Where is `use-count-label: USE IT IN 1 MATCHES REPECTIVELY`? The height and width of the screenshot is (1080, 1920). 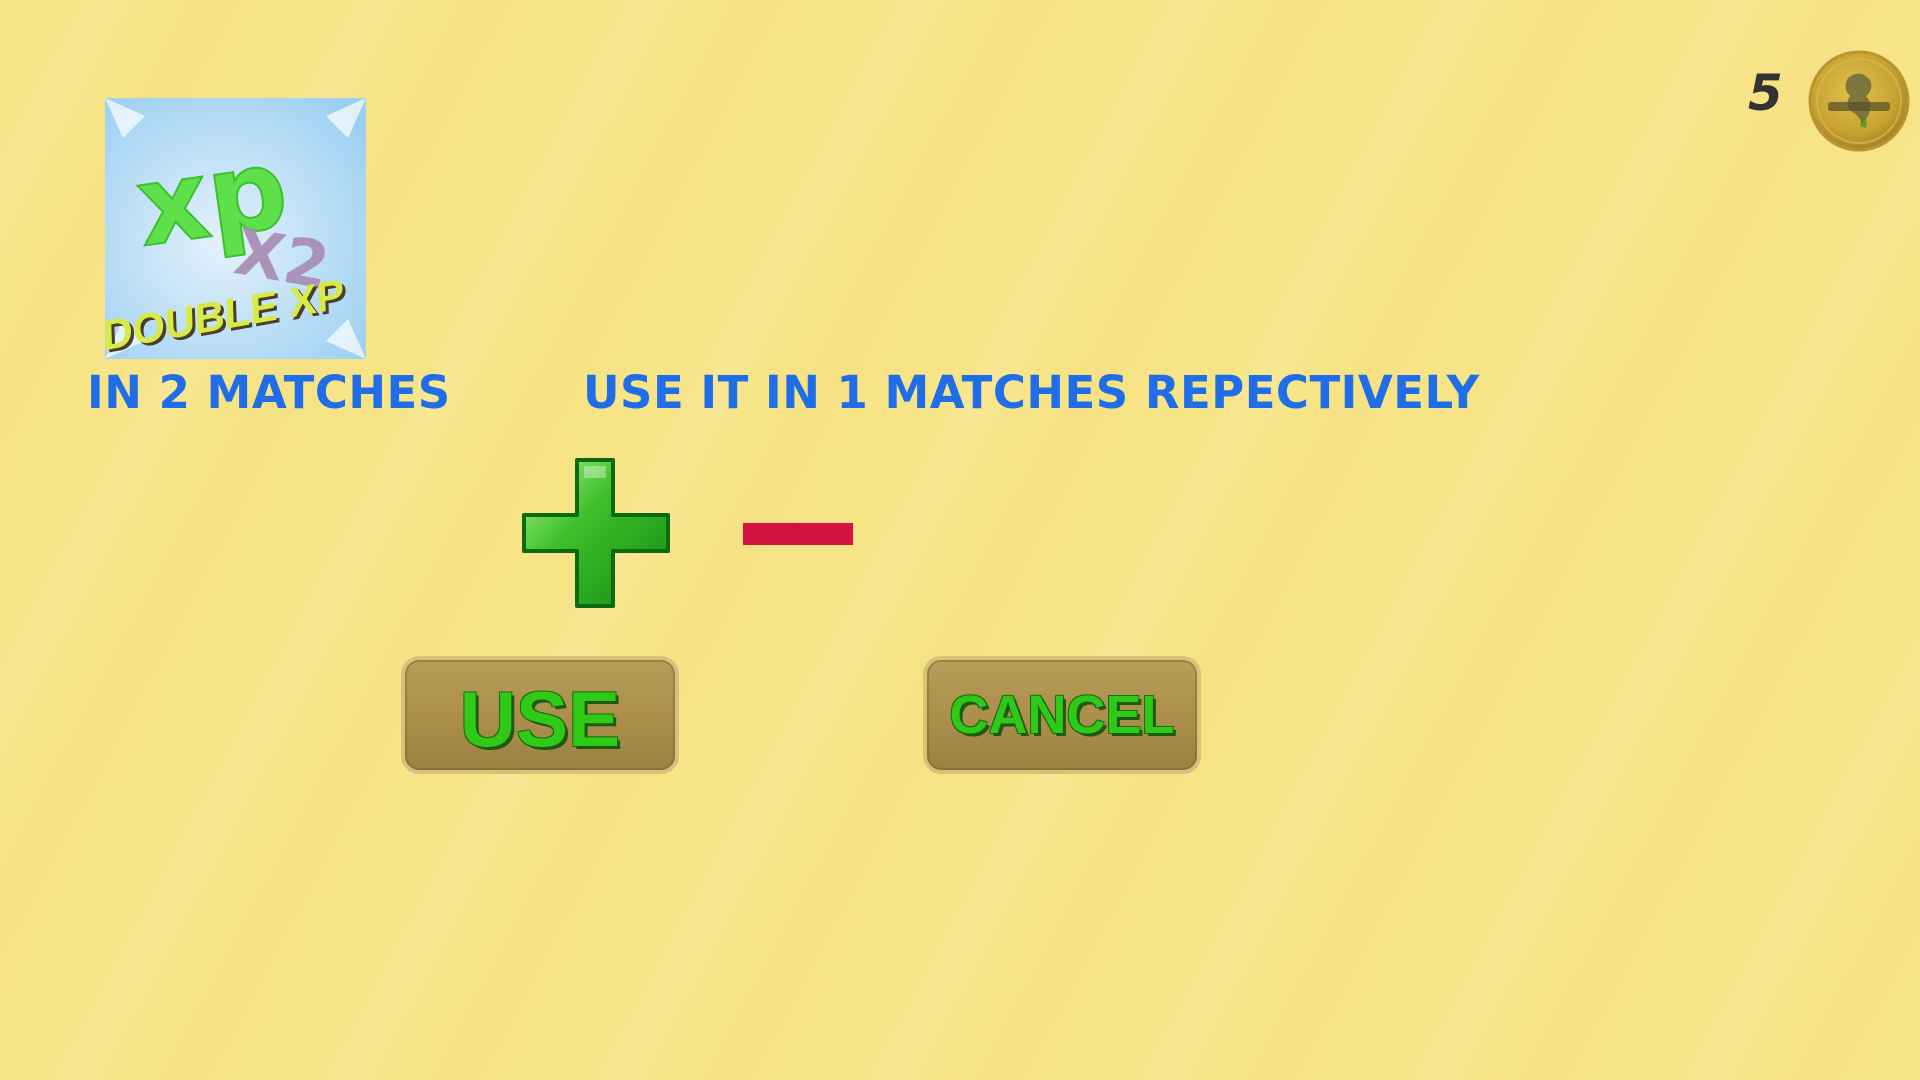
use-count-label: USE IT IN 1 MATCHES REPECTIVELY is located at coordinates (1031, 392).